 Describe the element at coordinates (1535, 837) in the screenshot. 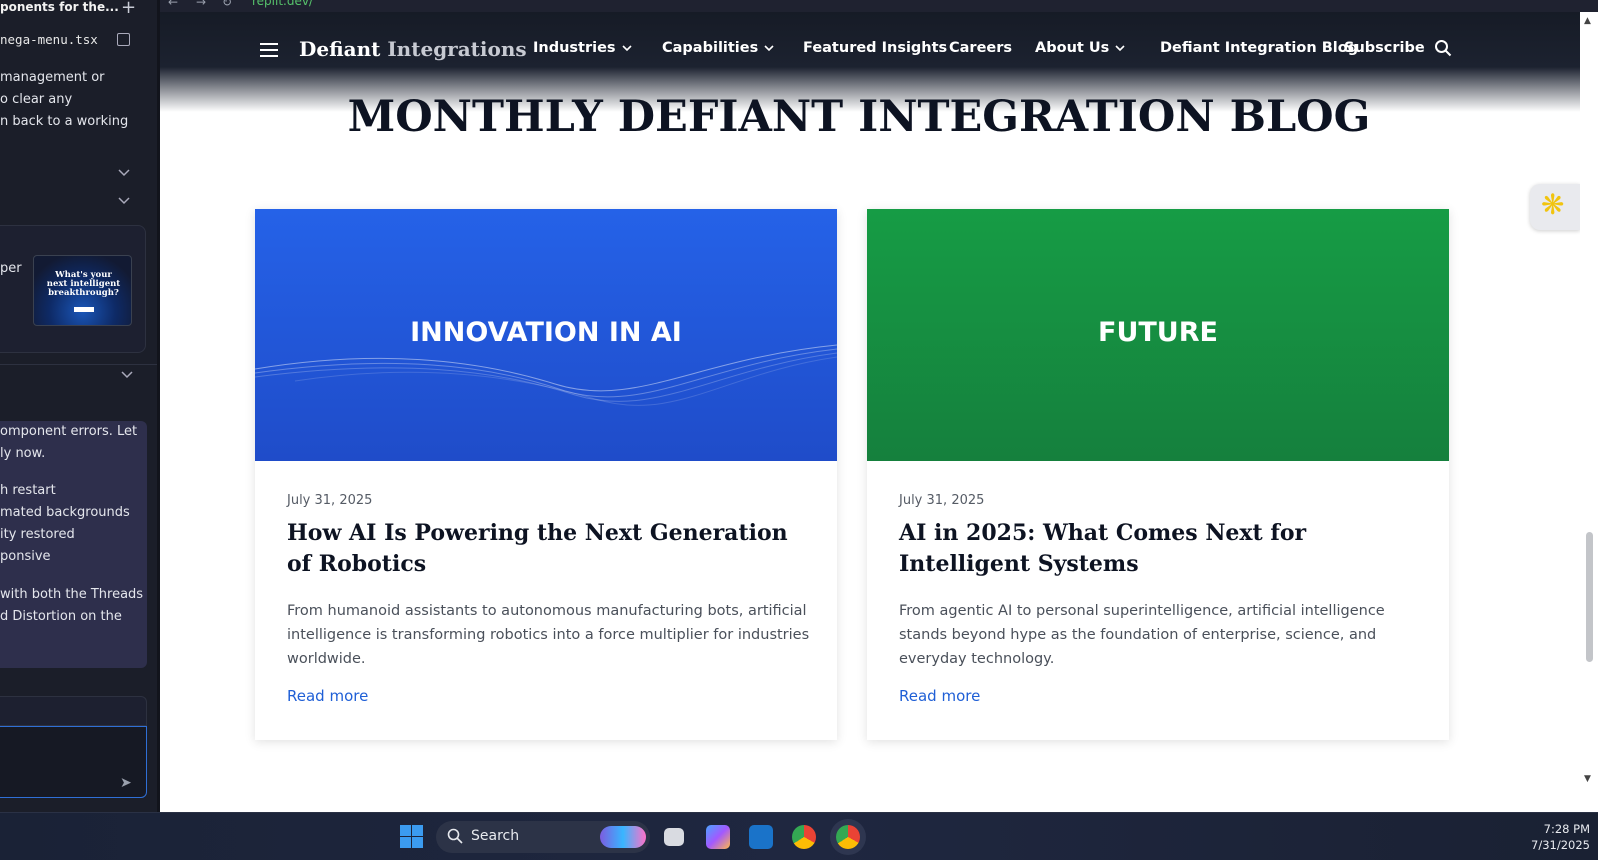

I see `system-clock: 7:28 PM 7/31/2025` at that location.